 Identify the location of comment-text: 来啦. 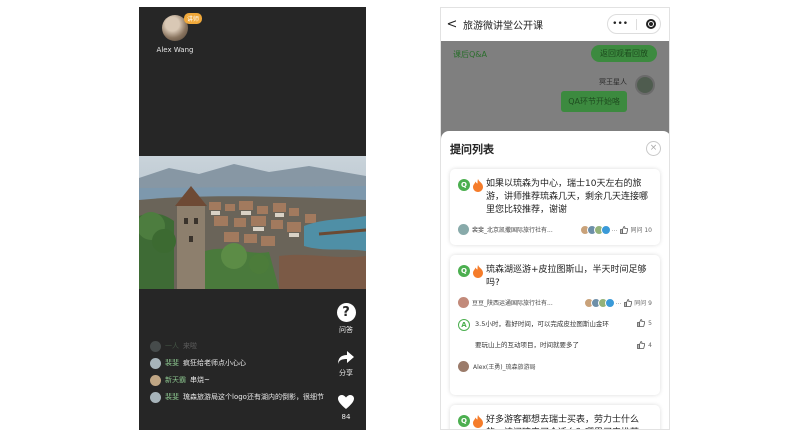
(190, 346).